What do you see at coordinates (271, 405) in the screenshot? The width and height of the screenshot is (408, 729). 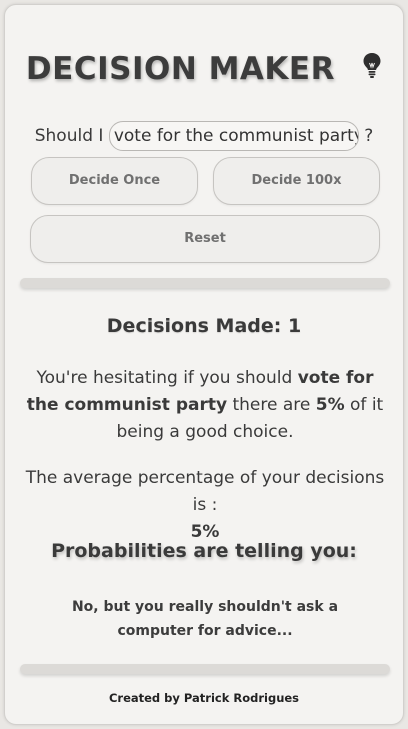 I see `sentence-middle: there are` at bounding box center [271, 405].